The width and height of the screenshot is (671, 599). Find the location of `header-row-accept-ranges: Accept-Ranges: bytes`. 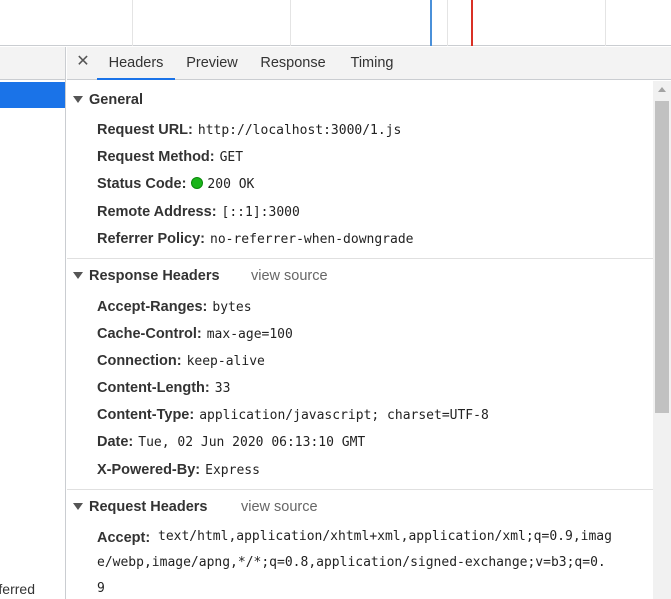

header-row-accept-ranges: Accept-Ranges: bytes is located at coordinates (174, 307).